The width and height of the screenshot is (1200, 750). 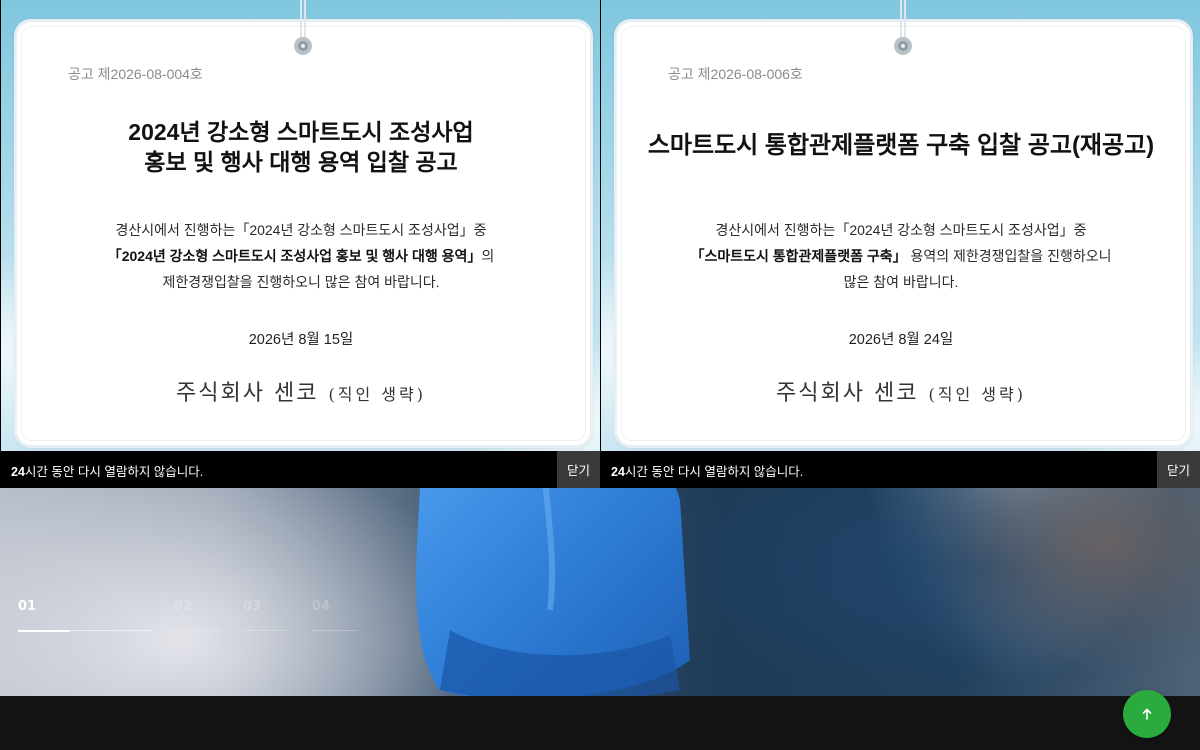 I want to click on notice-date: 2026년 8월 24일, so click(x=901, y=340).